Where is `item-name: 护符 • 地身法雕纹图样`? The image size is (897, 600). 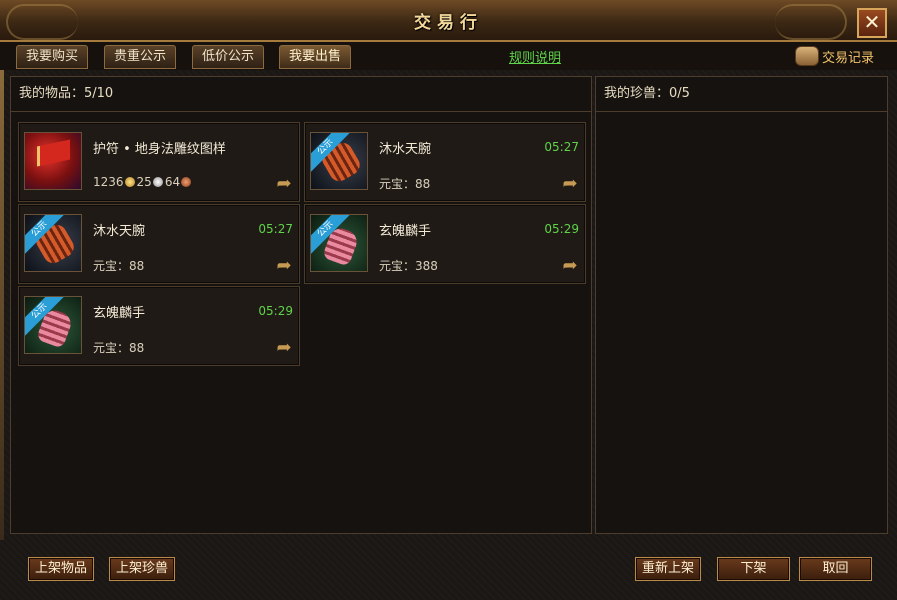
item-name: 护符 • 地身法雕纹图样 is located at coordinates (159, 149).